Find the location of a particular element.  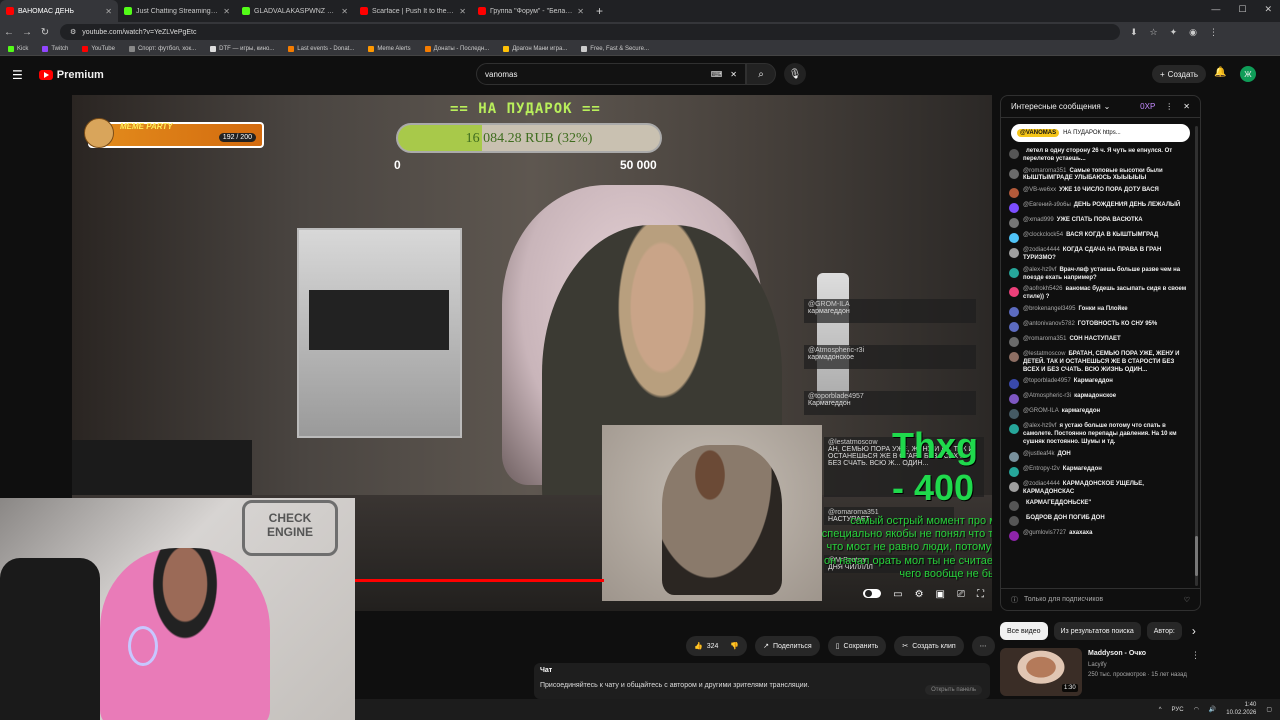

like-button: 👍 324 👎 is located at coordinates (717, 646).